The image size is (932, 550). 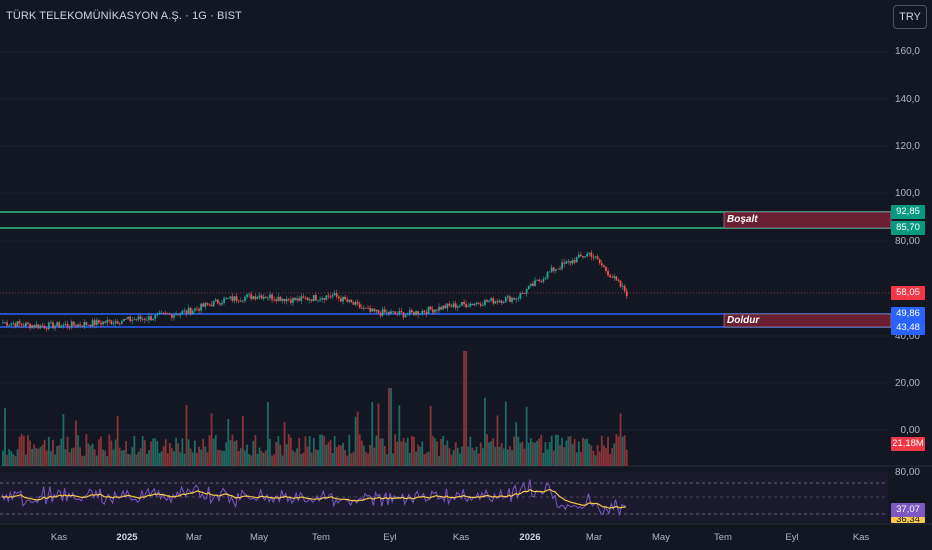 What do you see at coordinates (124, 16) in the screenshot?
I see `symbol-title: TÜRK TELEKOMÜNİKASYON A.Ş. · 1G · BIST` at bounding box center [124, 16].